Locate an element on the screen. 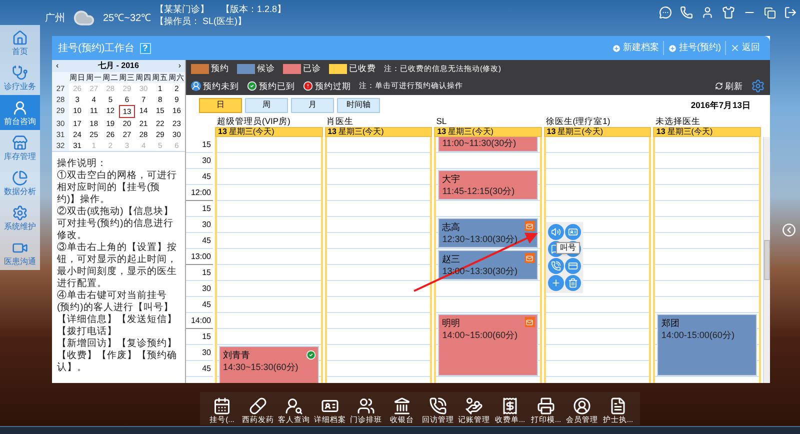 The height and width of the screenshot is (434, 800). time-label: 14:00 is located at coordinates (199, 321).